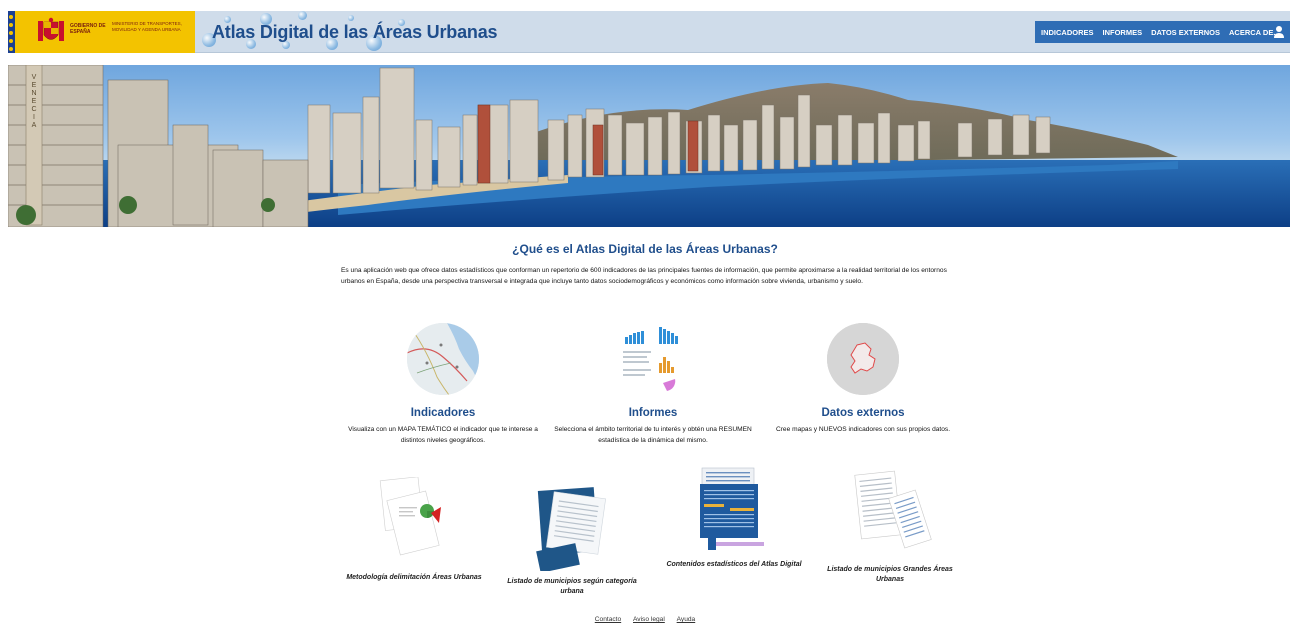 The width and height of the screenshot is (1290, 626). What do you see at coordinates (649, 619) in the screenshot?
I see `footer-link-aviso-legal: Aviso legal` at bounding box center [649, 619].